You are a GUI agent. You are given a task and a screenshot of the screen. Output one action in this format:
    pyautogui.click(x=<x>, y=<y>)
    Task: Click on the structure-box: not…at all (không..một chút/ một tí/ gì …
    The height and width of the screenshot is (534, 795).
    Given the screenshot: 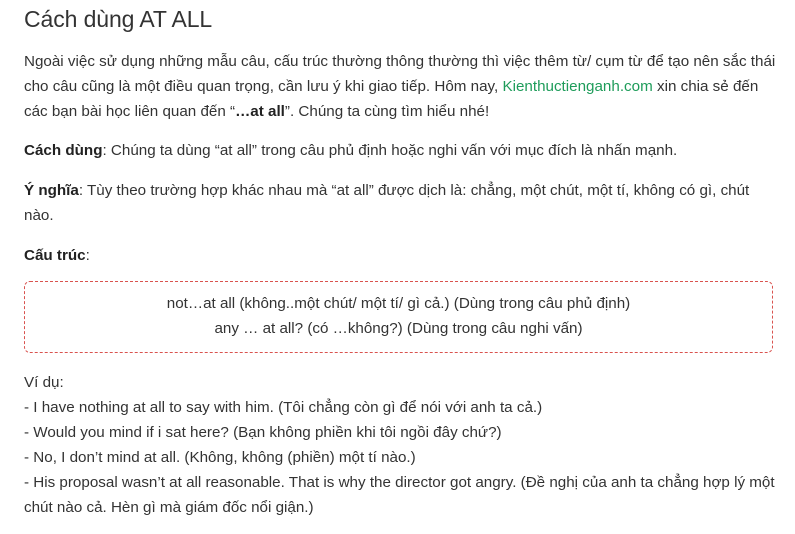 What is the action you would take?
    pyautogui.click(x=398, y=317)
    